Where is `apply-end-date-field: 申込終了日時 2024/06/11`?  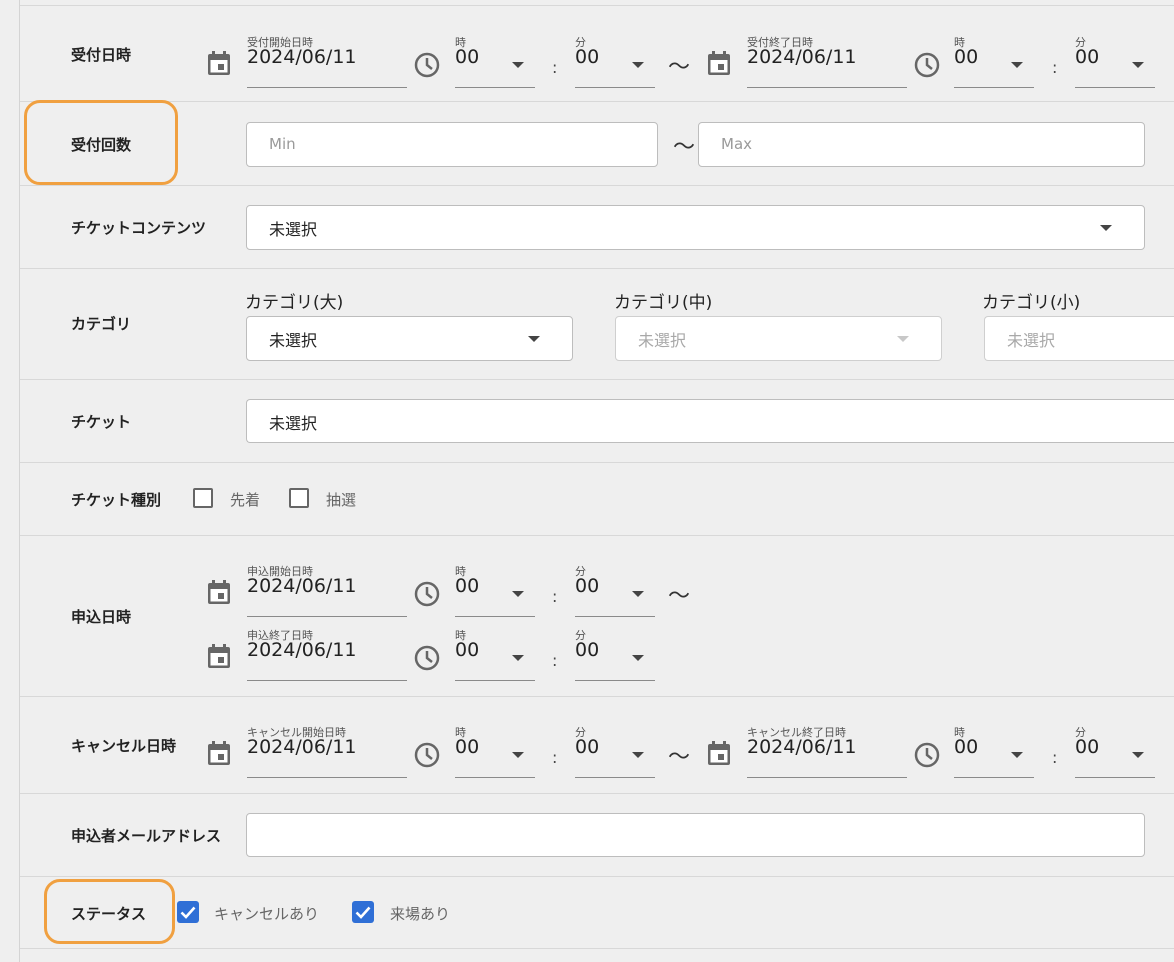
apply-end-date-field: 申込終了日時 2024/06/11 is located at coordinates (327, 655).